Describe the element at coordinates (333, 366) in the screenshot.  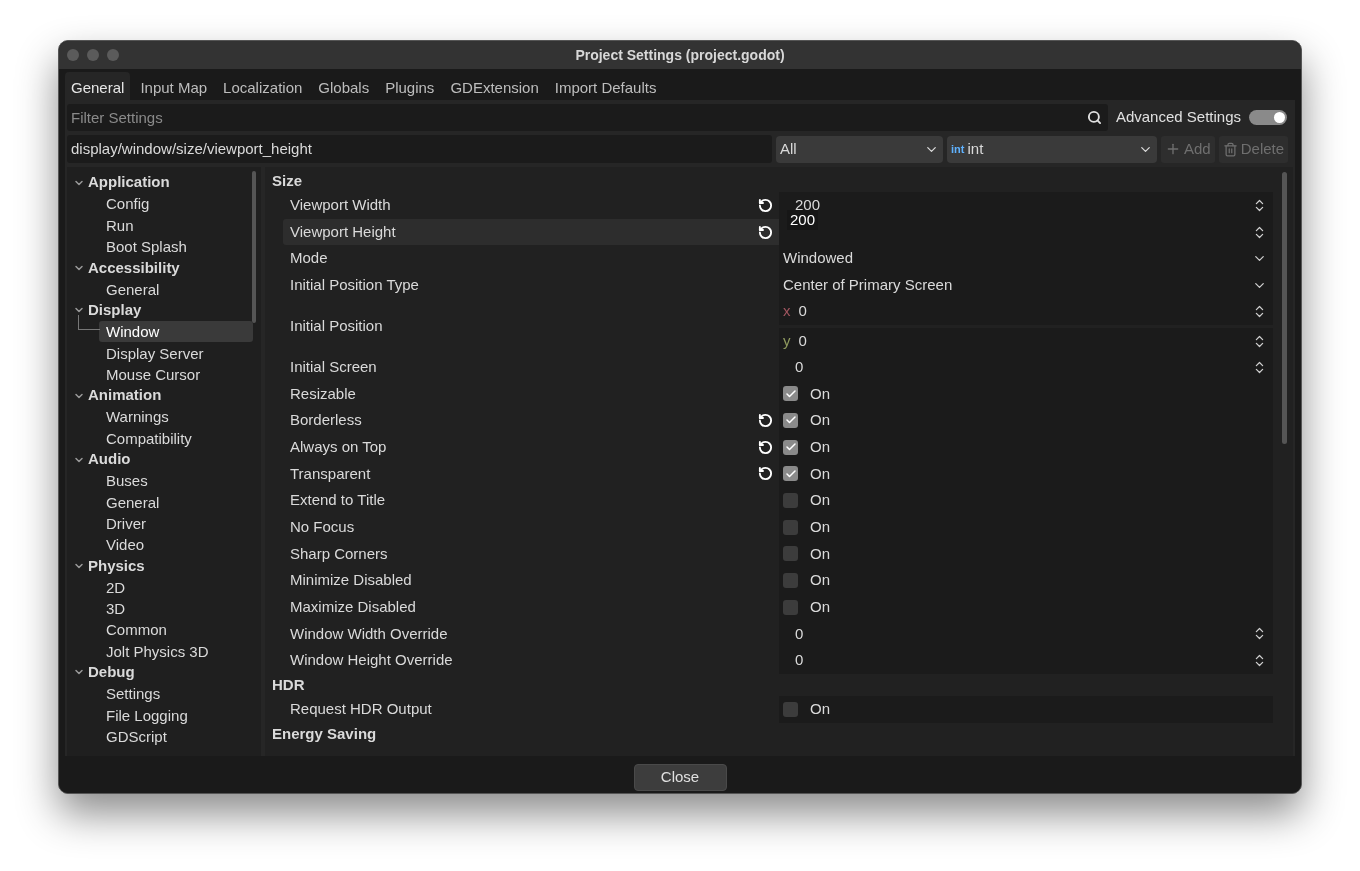
I see `property-label: Initial Screen` at that location.